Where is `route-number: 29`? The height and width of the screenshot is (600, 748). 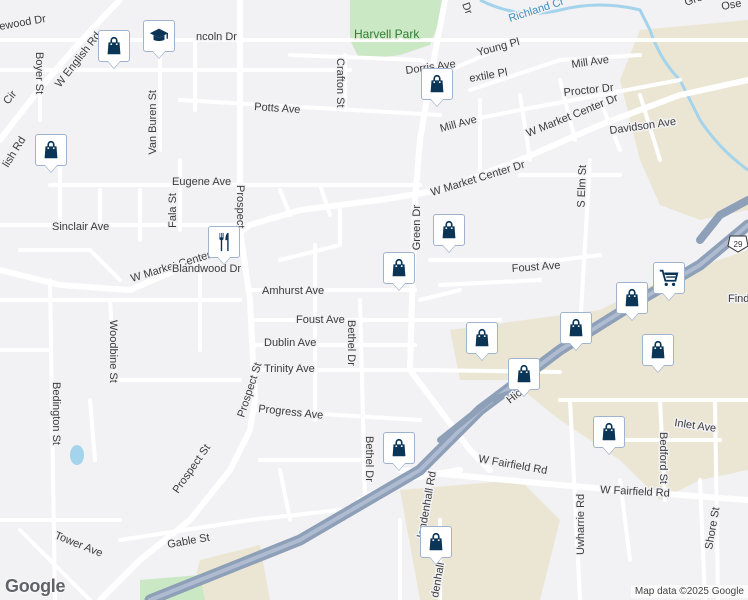 route-number: 29 is located at coordinates (738, 244).